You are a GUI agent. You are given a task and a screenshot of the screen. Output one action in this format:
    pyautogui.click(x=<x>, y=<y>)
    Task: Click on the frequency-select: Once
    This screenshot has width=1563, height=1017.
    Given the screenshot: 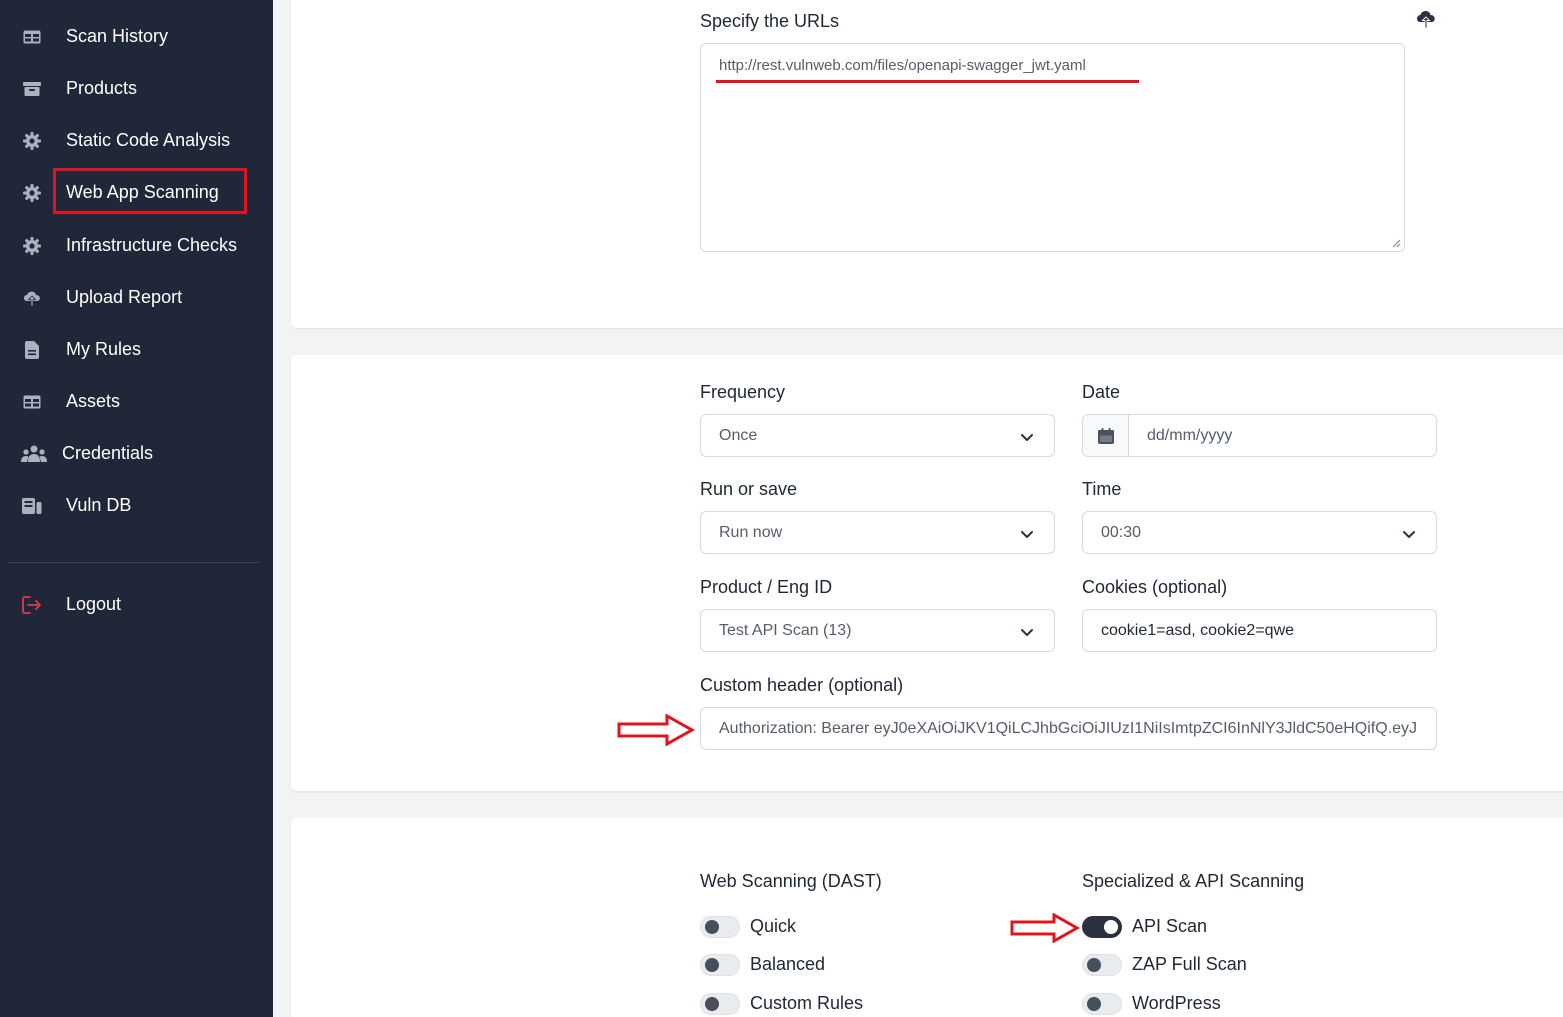 What is the action you would take?
    pyautogui.click(x=877, y=435)
    